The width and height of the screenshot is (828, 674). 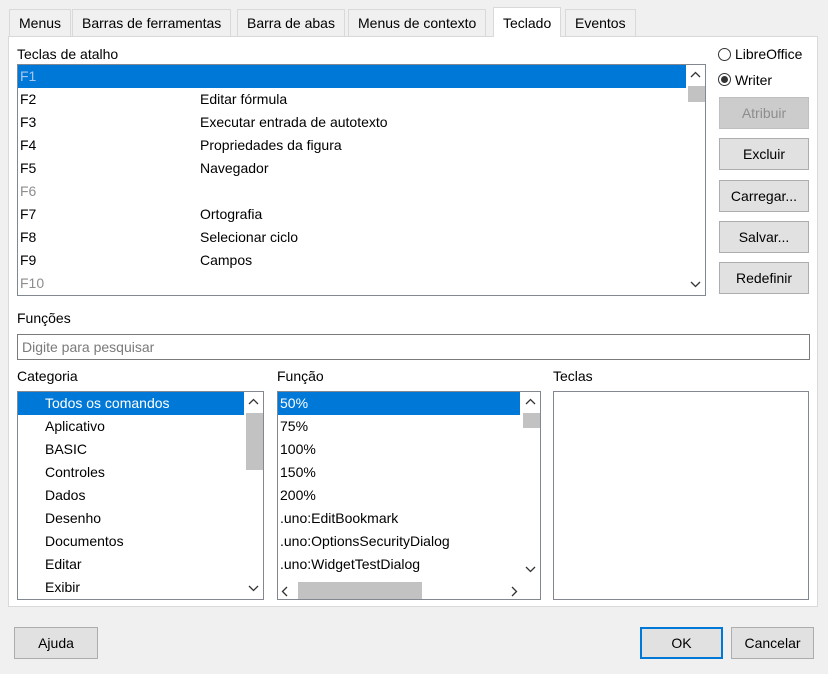 What do you see at coordinates (399, 449) in the screenshot?
I see `funcao-item: 100%` at bounding box center [399, 449].